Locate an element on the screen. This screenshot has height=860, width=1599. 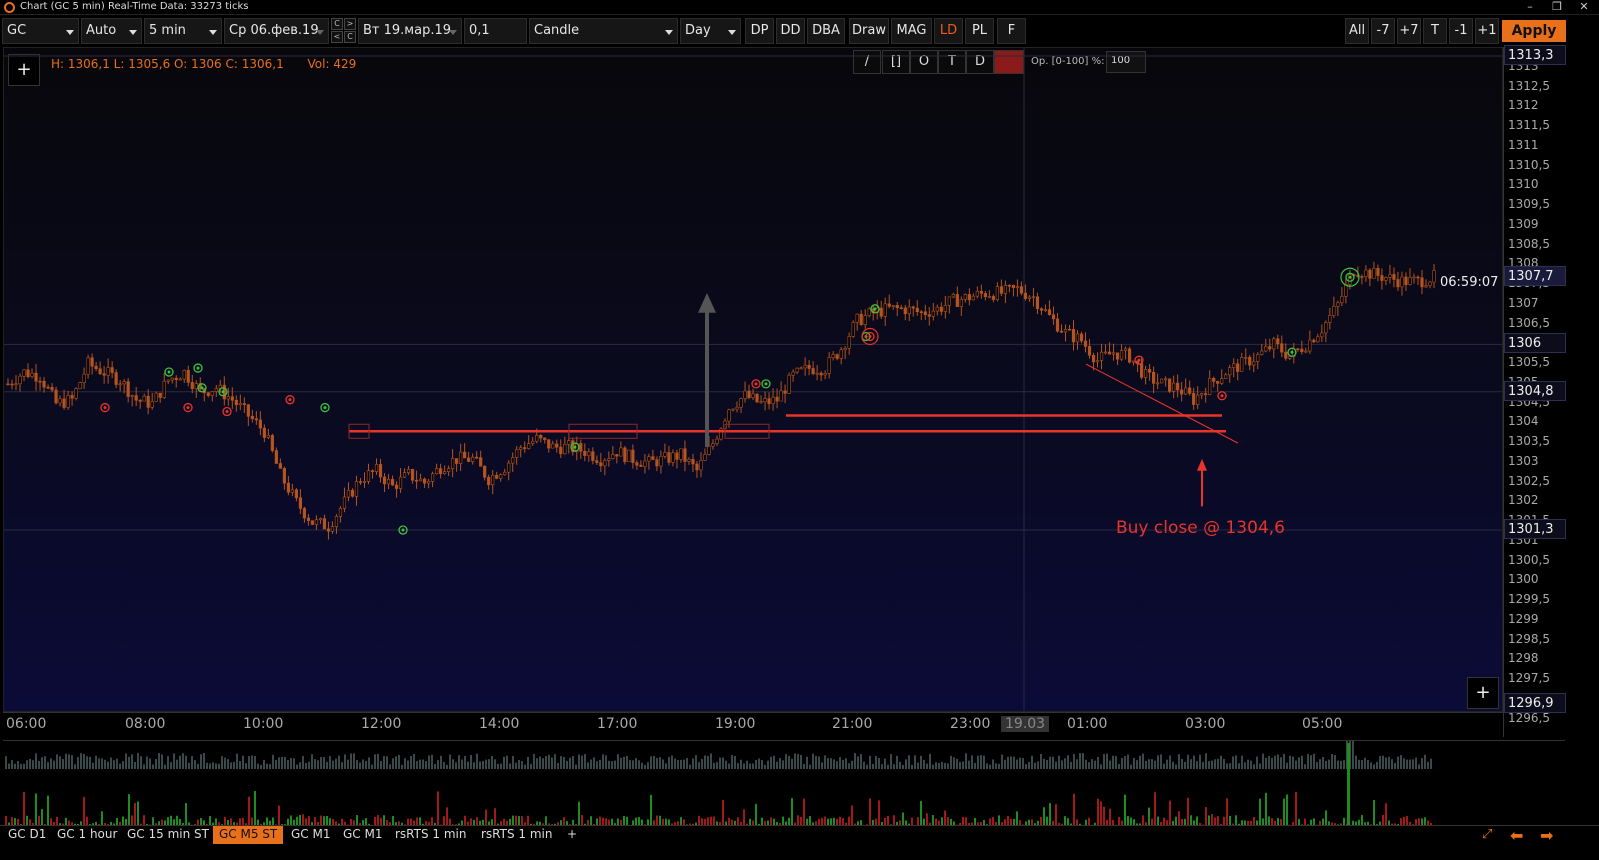
f-button: F is located at coordinates (1011, 31).